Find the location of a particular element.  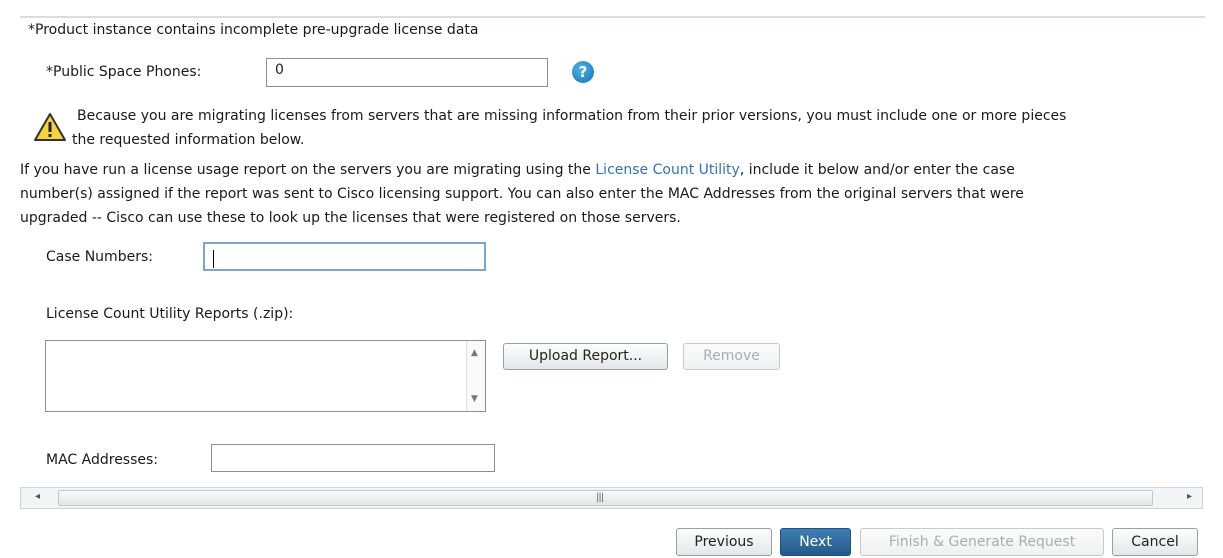

finish-generate-request-button: Finish & Generate Request is located at coordinates (982, 542).